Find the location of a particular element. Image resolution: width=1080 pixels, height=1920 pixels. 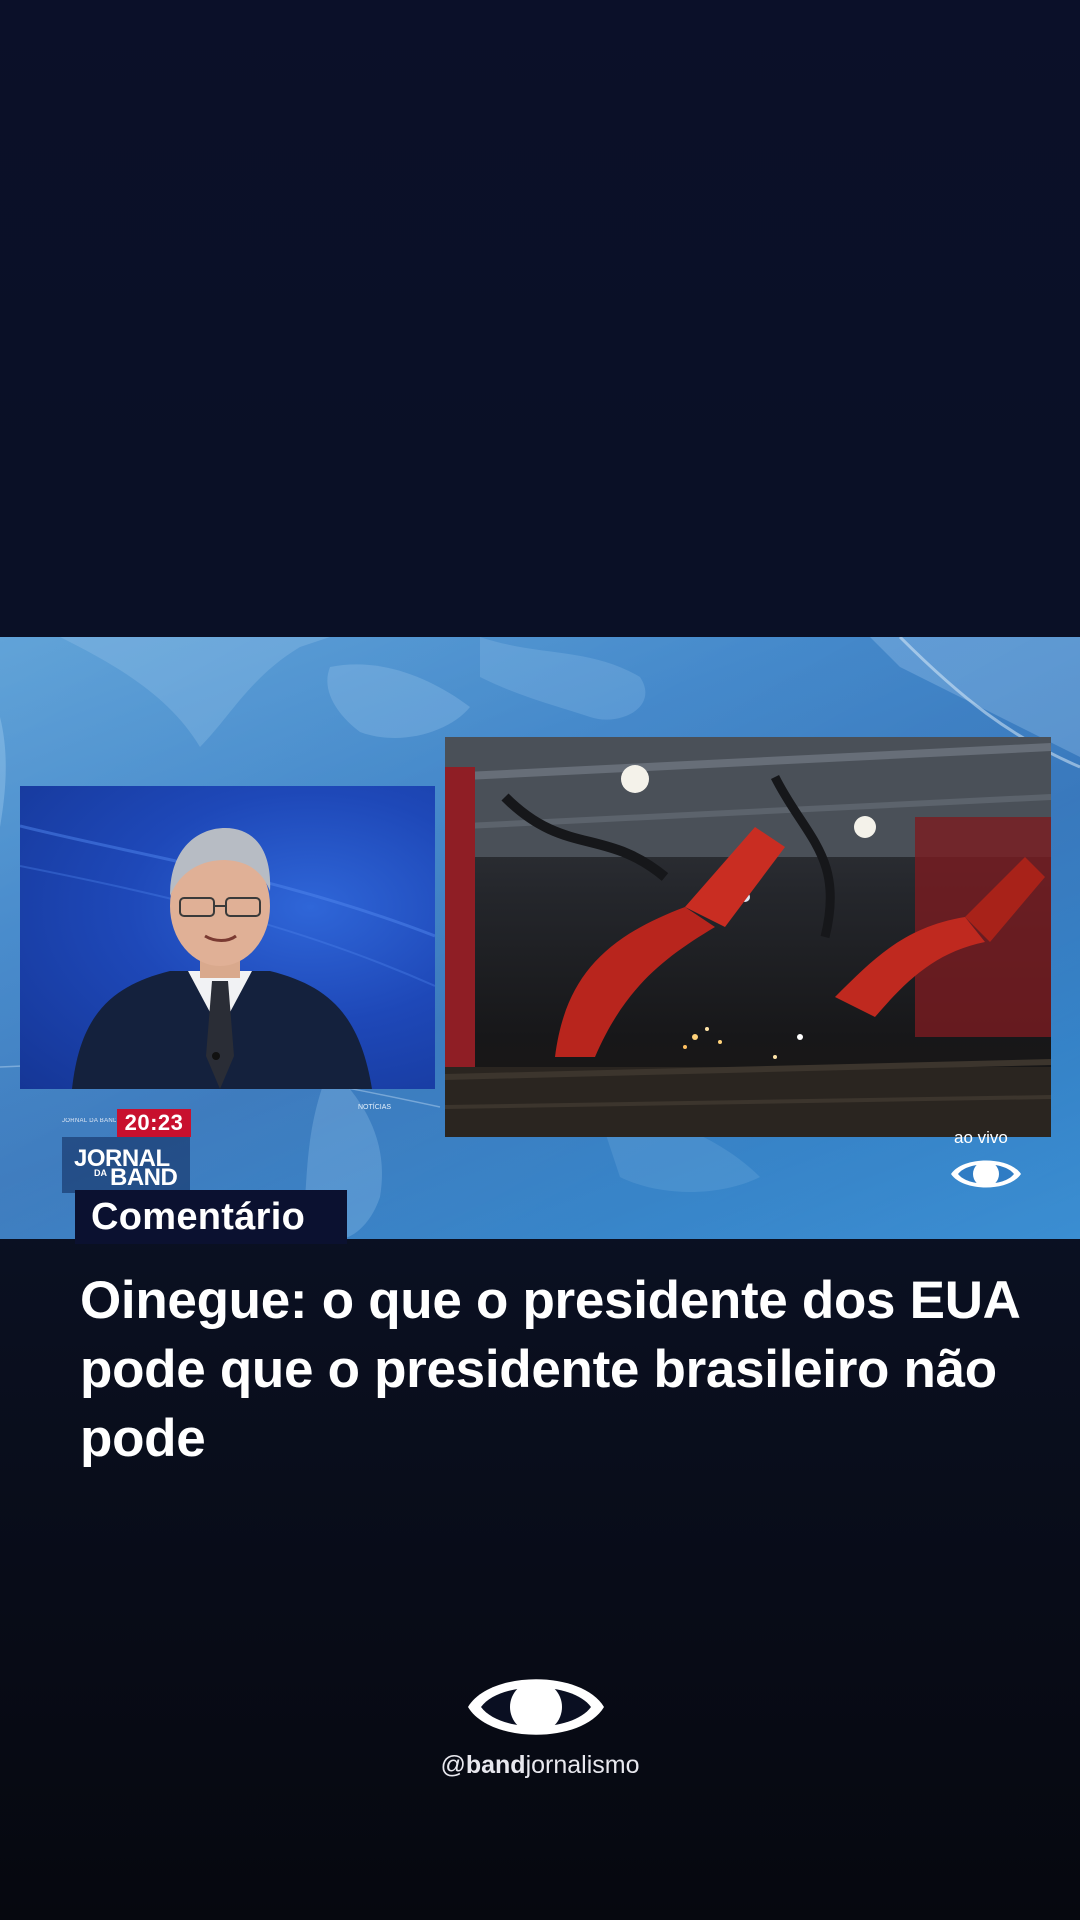

live-clock: 20:23 is located at coordinates (154, 1123).